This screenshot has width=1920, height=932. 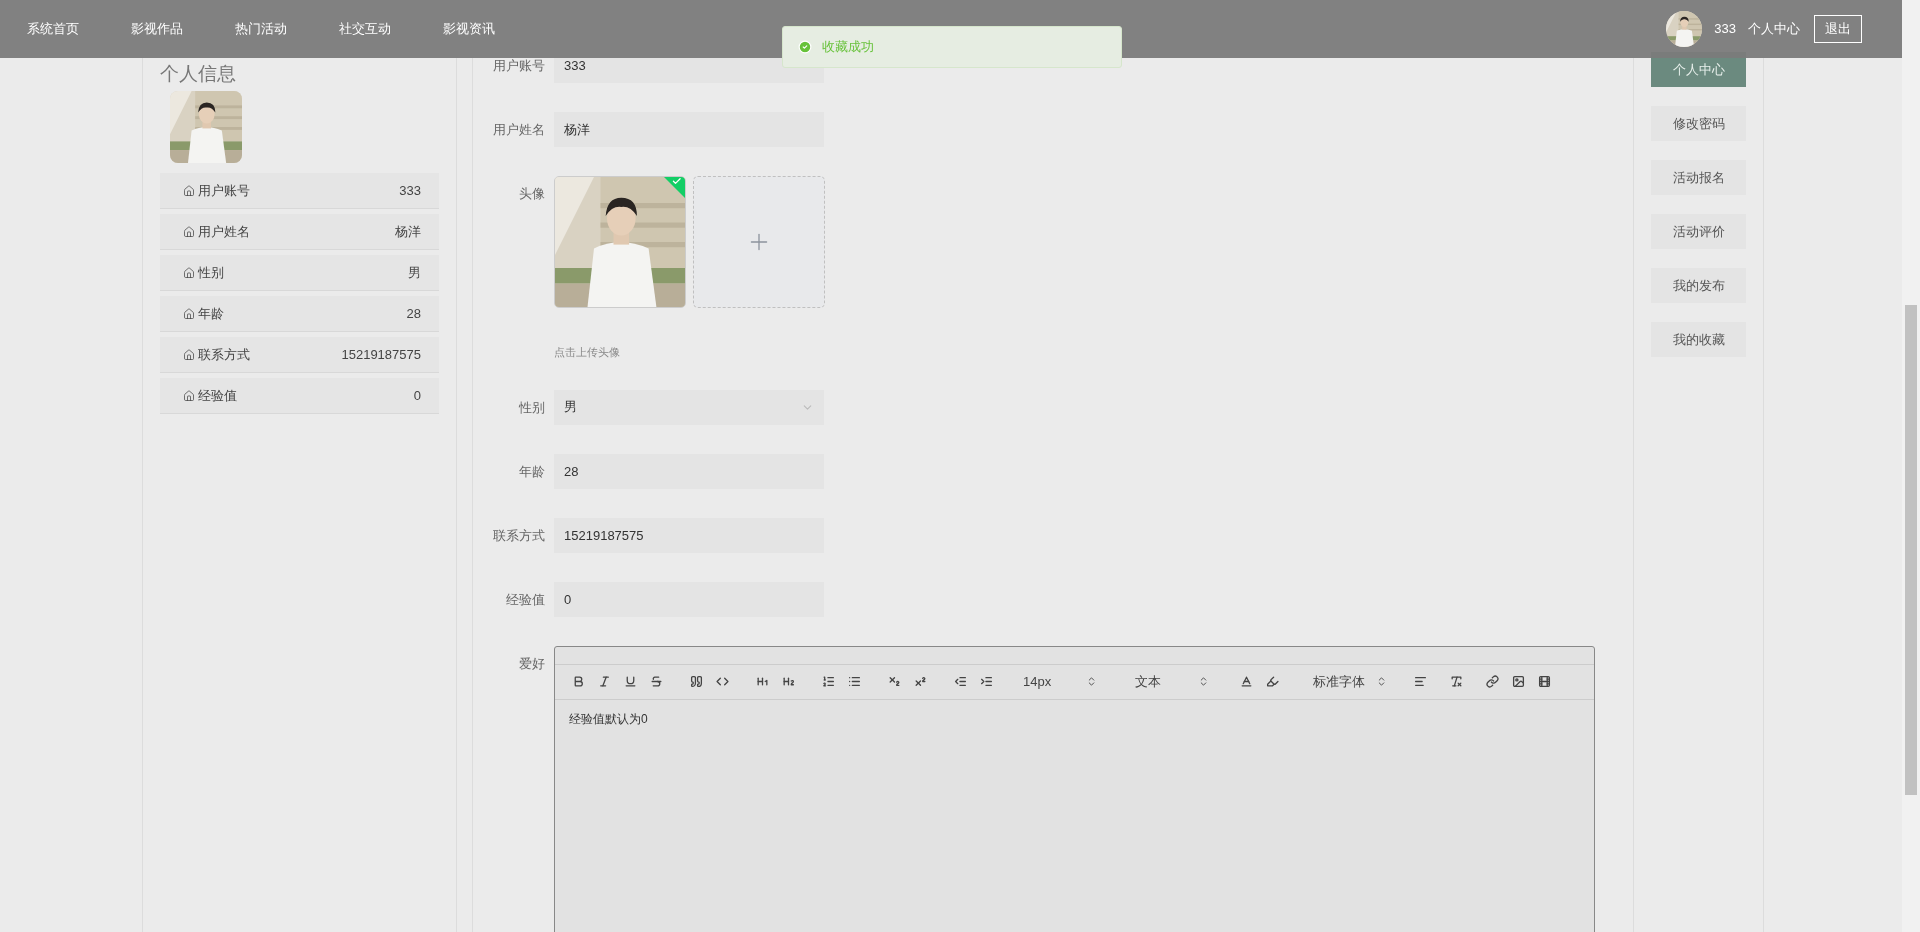 What do you see at coordinates (198, 74) in the screenshot?
I see `section-title: 个人信息` at bounding box center [198, 74].